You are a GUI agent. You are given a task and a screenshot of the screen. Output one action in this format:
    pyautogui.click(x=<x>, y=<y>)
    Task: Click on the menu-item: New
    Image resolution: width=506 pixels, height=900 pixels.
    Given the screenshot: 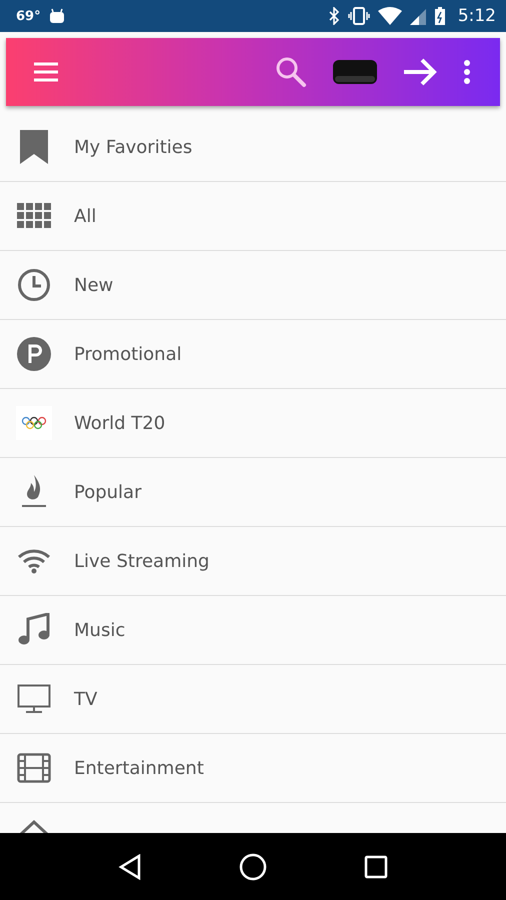 What is the action you would take?
    pyautogui.click(x=253, y=285)
    